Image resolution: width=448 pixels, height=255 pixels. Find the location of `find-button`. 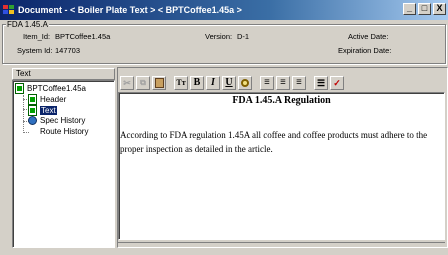

find-button is located at coordinates (245, 83).